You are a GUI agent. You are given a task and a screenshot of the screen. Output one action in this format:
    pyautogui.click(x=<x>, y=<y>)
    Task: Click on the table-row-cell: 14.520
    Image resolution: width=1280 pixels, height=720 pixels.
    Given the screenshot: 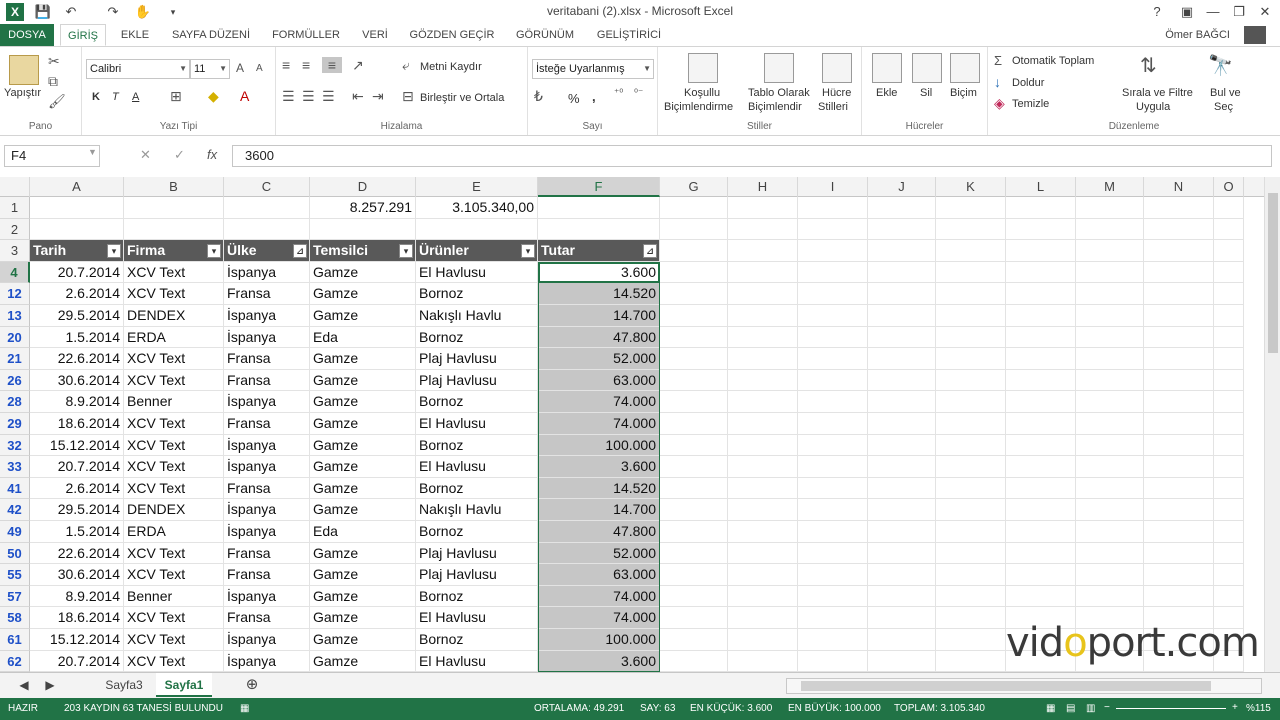 What is the action you would take?
    pyautogui.click(x=599, y=488)
    